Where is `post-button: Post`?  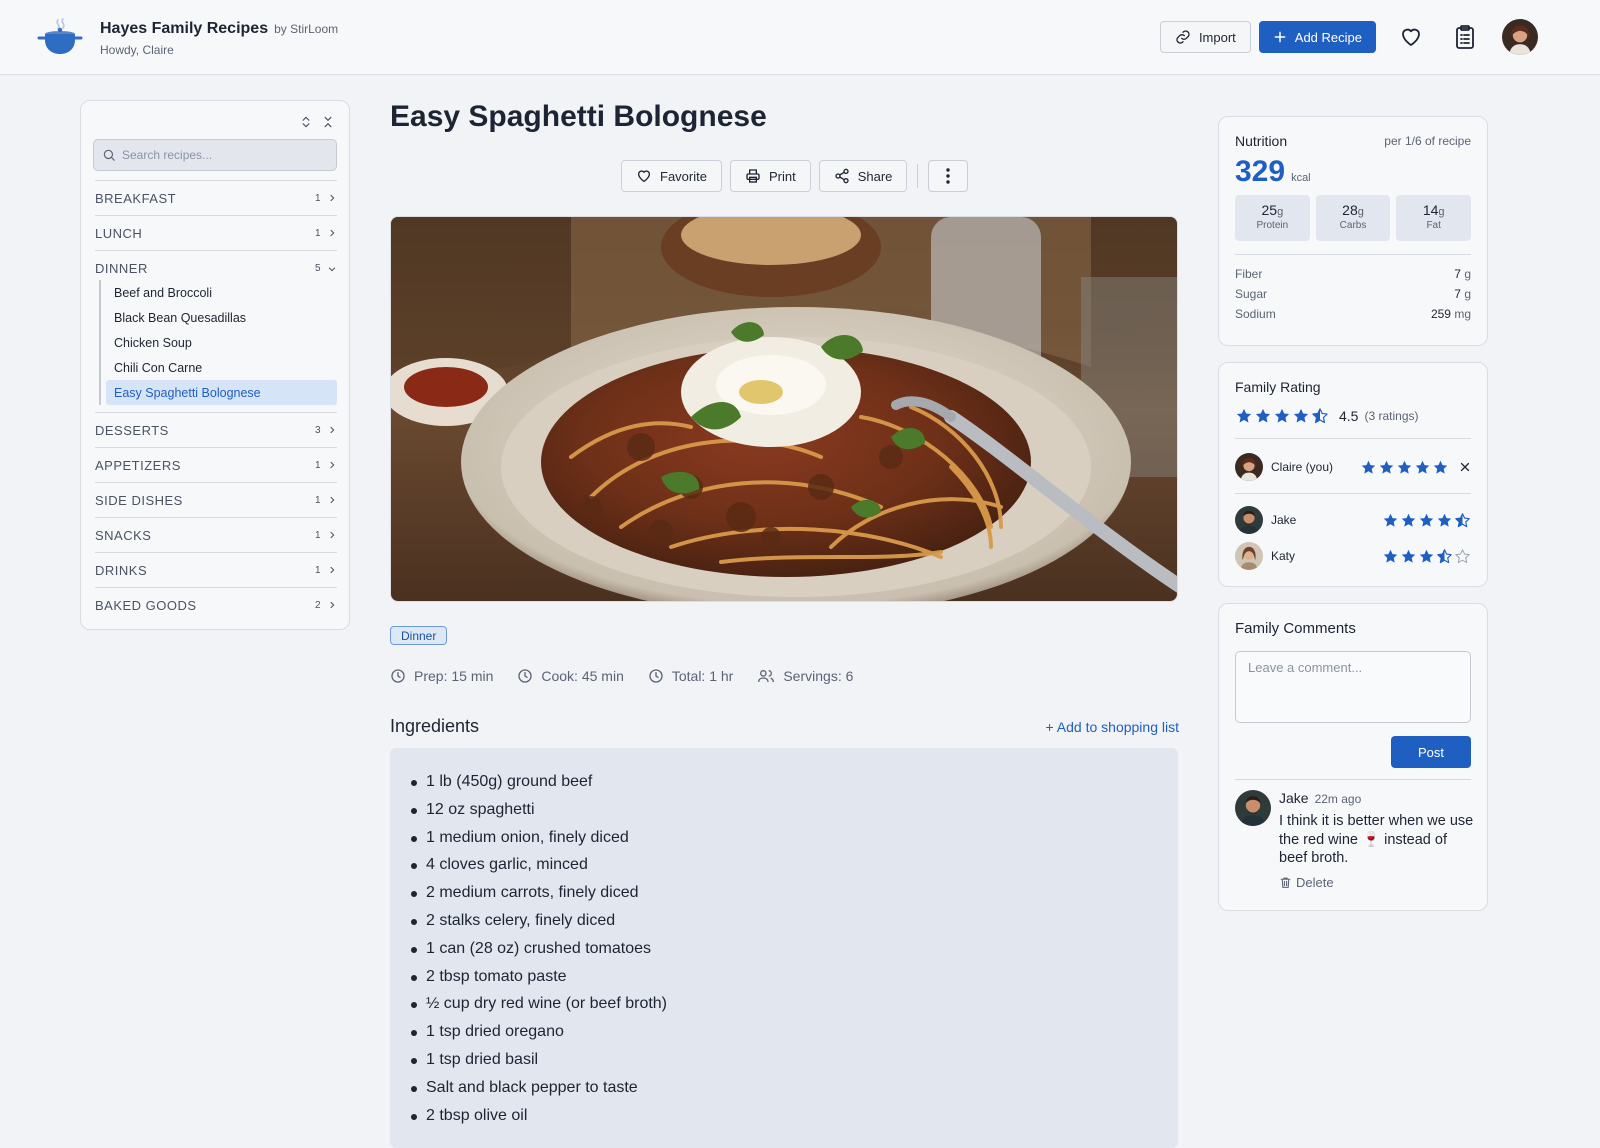
post-button: Post is located at coordinates (1431, 752).